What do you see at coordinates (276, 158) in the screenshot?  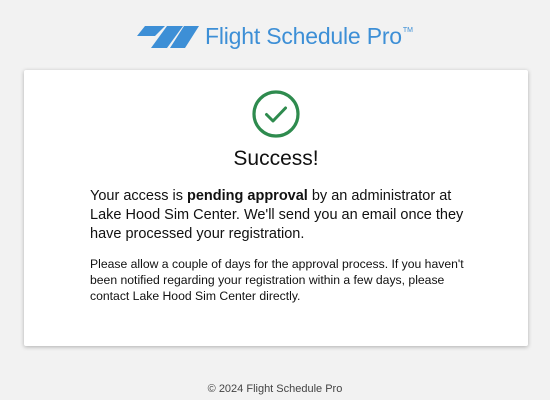 I see `page-title: Success!` at bounding box center [276, 158].